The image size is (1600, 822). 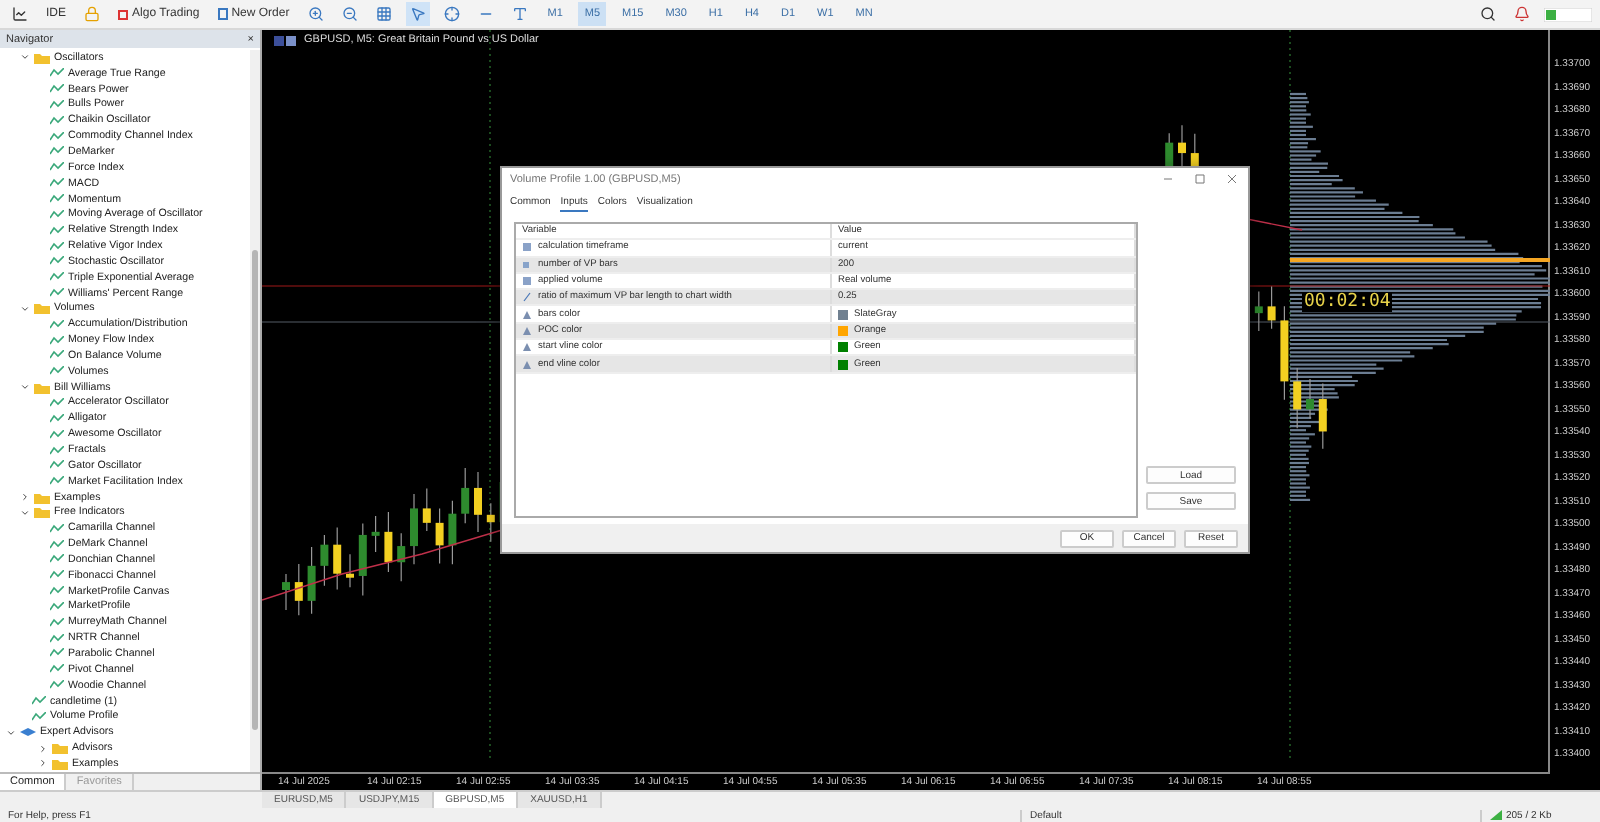 What do you see at coordinates (315, 14) in the screenshot?
I see `zoom-in-icon` at bounding box center [315, 14].